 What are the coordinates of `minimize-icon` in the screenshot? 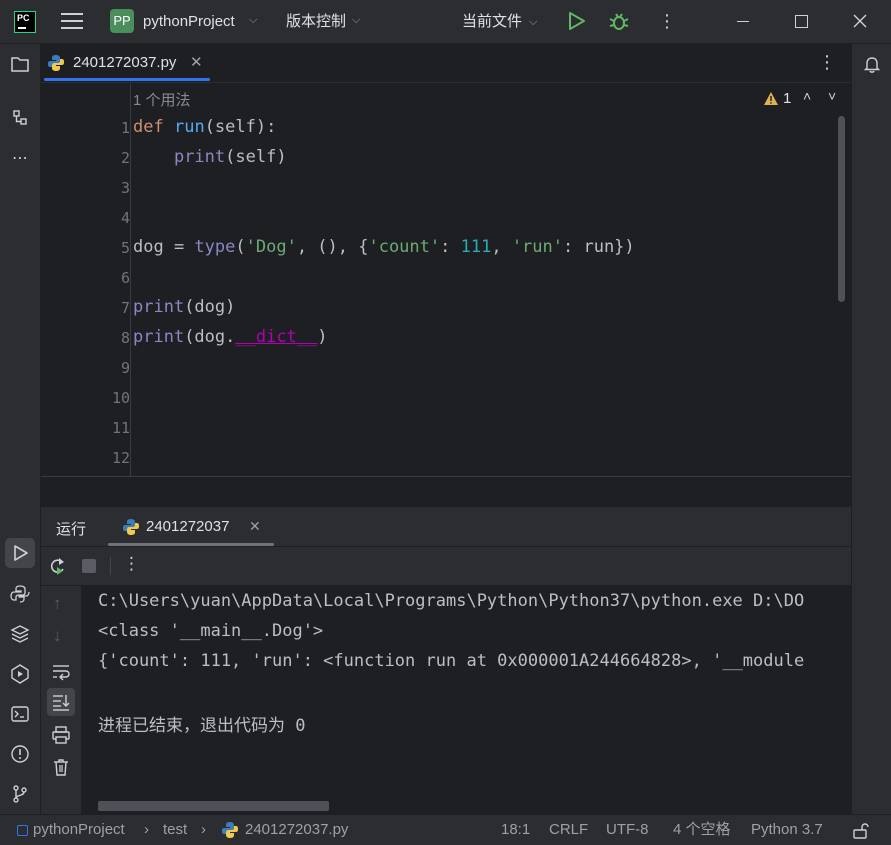 It's located at (743, 21).